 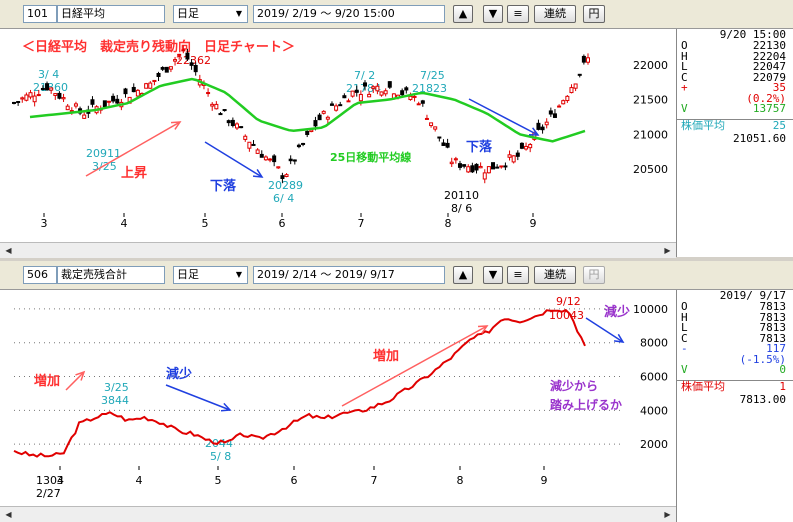 What do you see at coordinates (568, 301) in the screenshot?
I see `annot-9-12-date: 9/12` at bounding box center [568, 301].